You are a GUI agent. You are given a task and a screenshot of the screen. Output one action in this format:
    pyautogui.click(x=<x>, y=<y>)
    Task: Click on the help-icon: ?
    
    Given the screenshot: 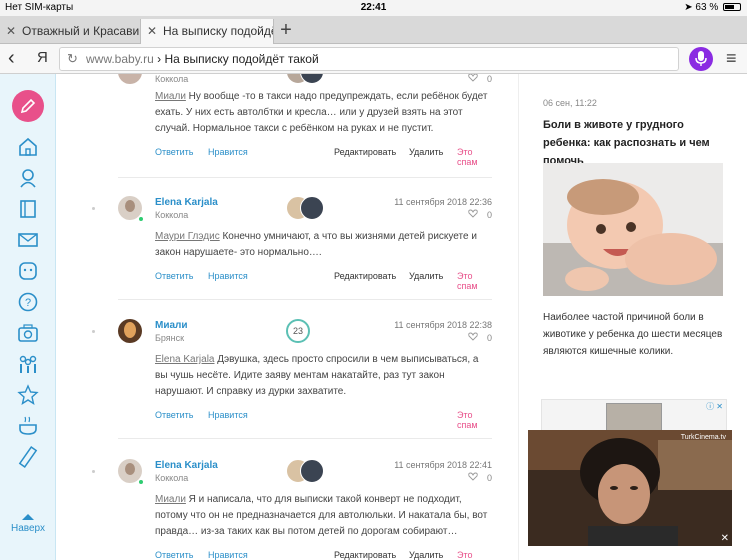 What is the action you would take?
    pyautogui.click(x=28, y=302)
    